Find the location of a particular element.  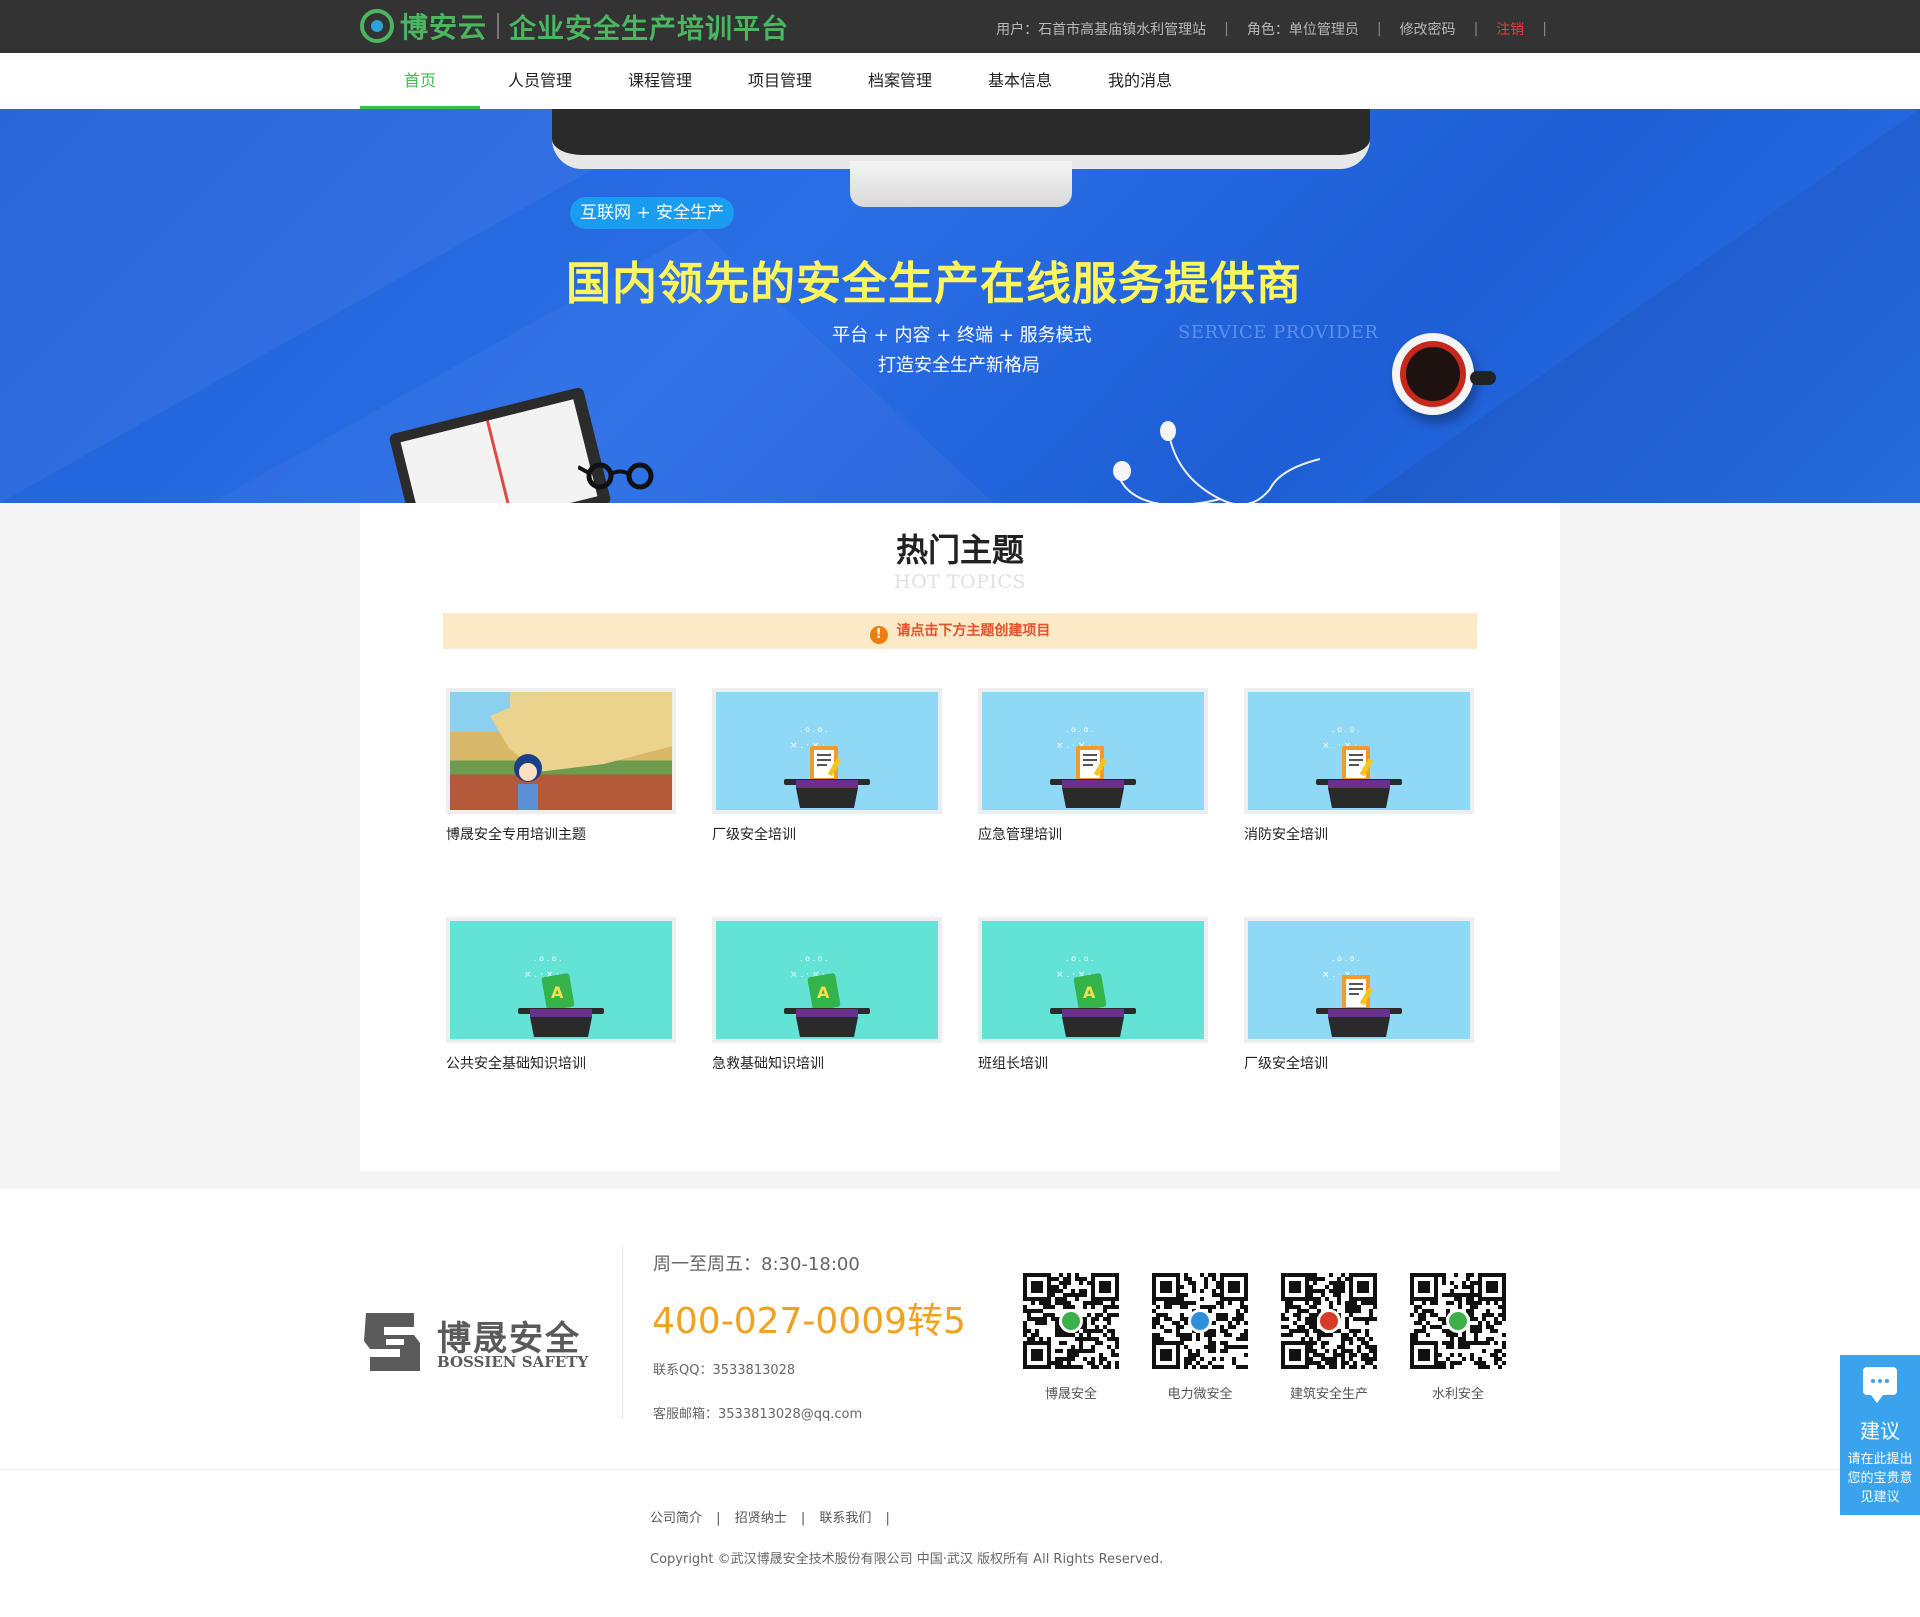

footer-logo: 博晟安全 BOSSIEN SAFETY is located at coordinates (490, 1344).